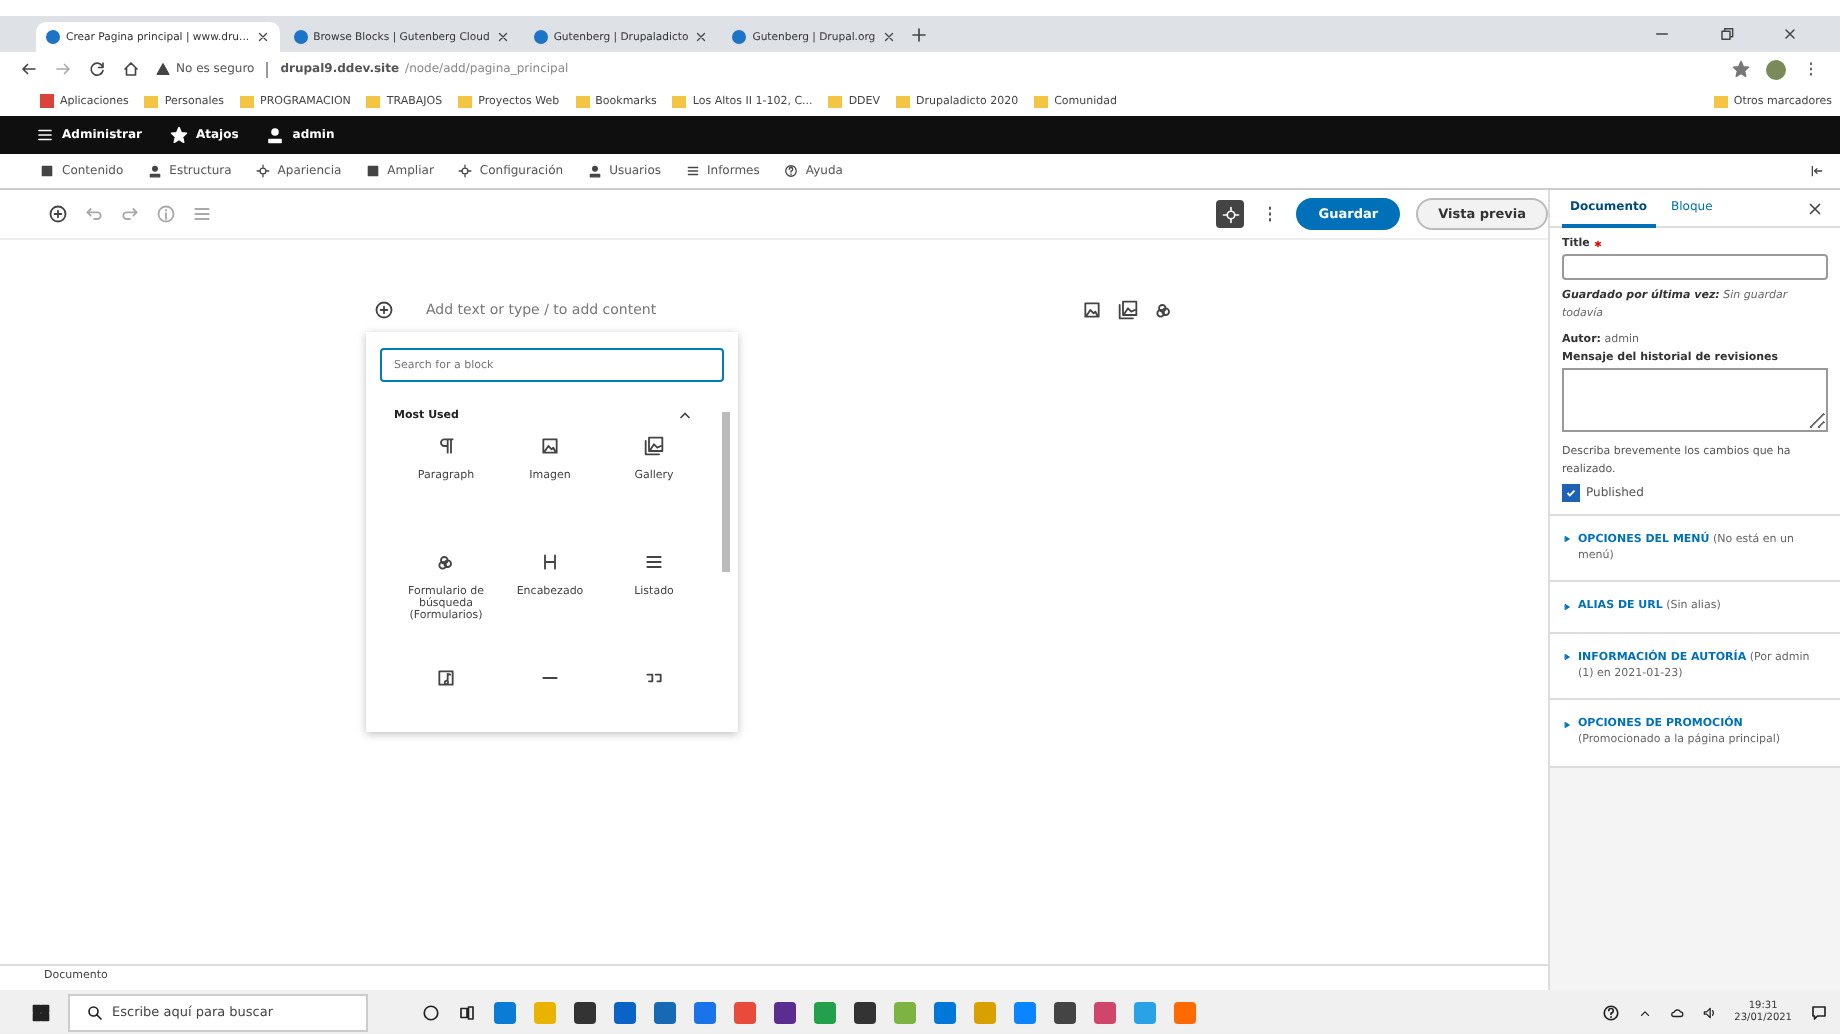 This screenshot has width=1840, height=1034. What do you see at coordinates (97, 69) in the screenshot?
I see `reload-icon` at bounding box center [97, 69].